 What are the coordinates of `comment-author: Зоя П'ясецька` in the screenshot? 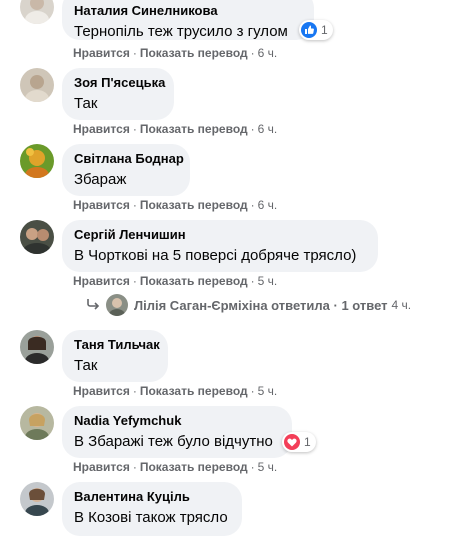 It's located at (119, 83).